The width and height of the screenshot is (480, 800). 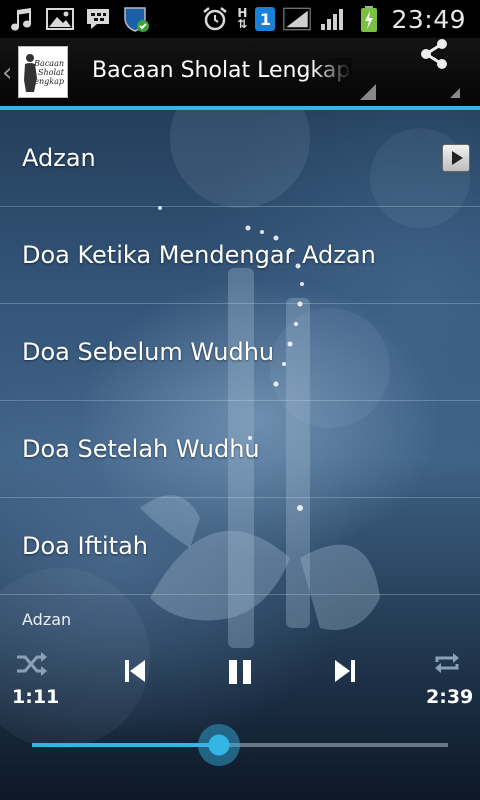 I want to click on network-type-indicator: H ⇅, so click(x=242, y=18).